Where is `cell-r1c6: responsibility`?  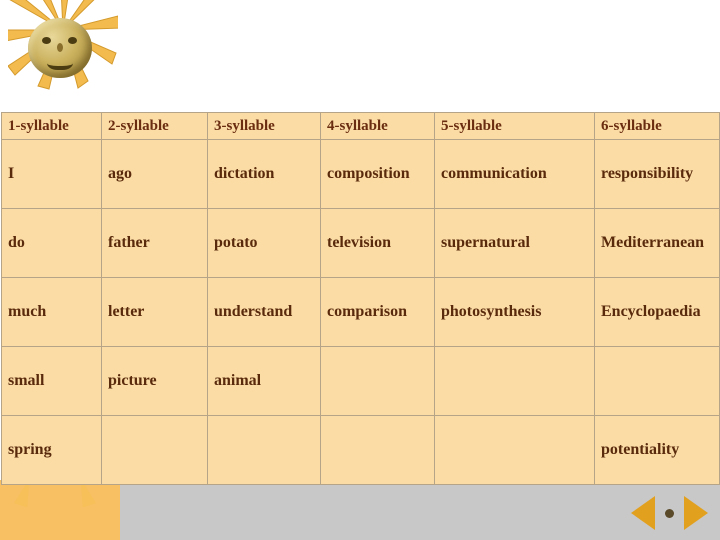
cell-r1c6: responsibility is located at coordinates (657, 174).